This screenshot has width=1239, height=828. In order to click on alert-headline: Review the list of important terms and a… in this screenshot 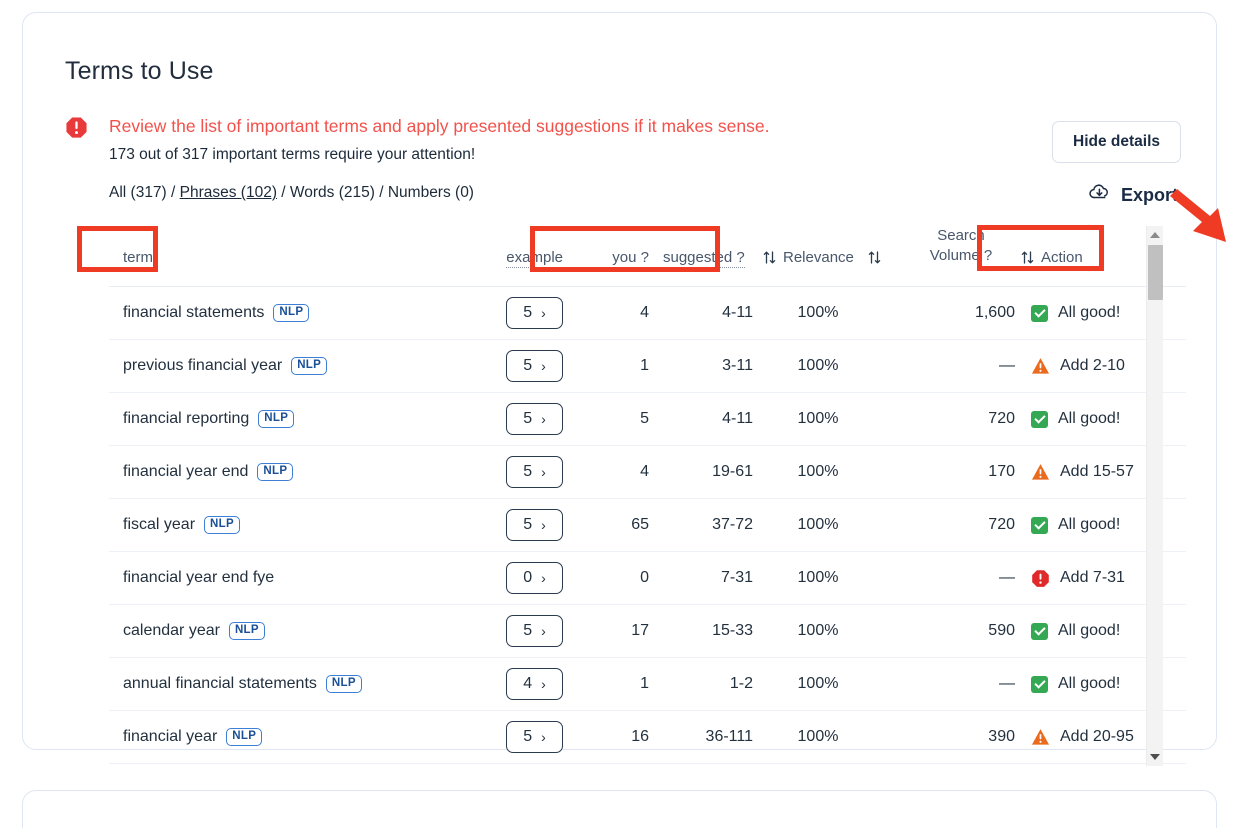, I will do `click(439, 126)`.